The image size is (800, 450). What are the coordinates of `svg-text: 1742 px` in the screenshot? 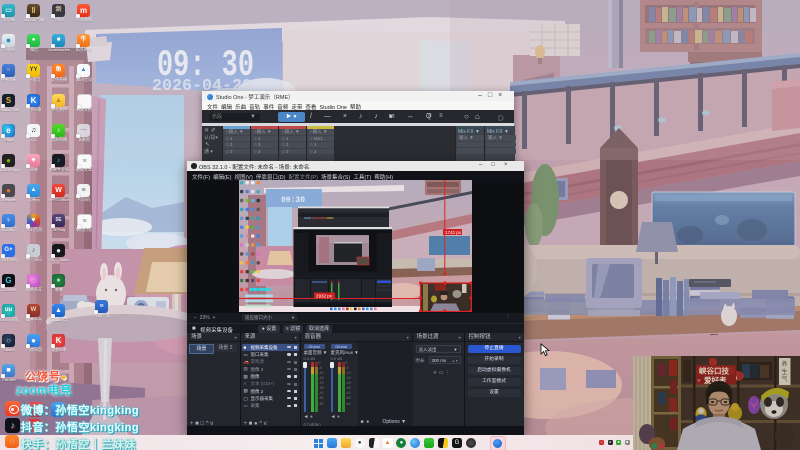 It's located at (453, 232).